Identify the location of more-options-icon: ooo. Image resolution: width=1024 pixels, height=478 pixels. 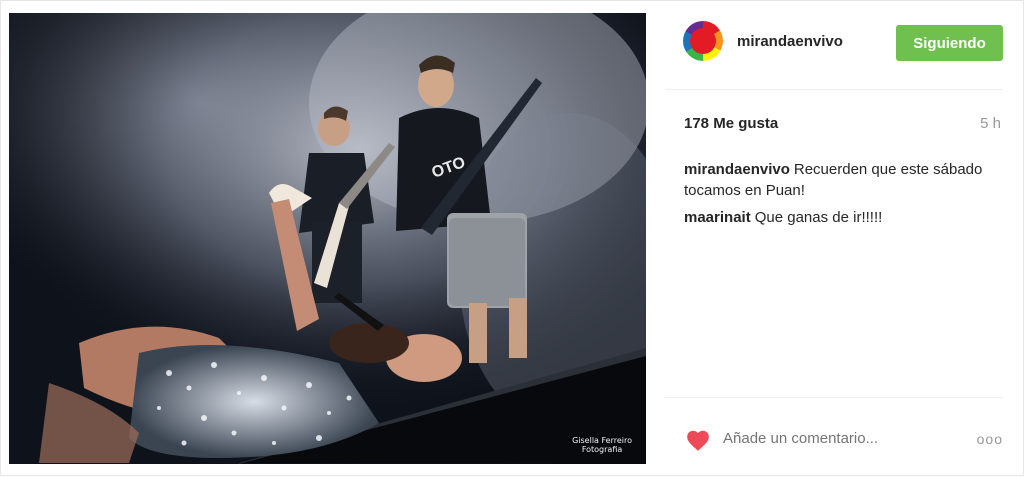
(990, 439).